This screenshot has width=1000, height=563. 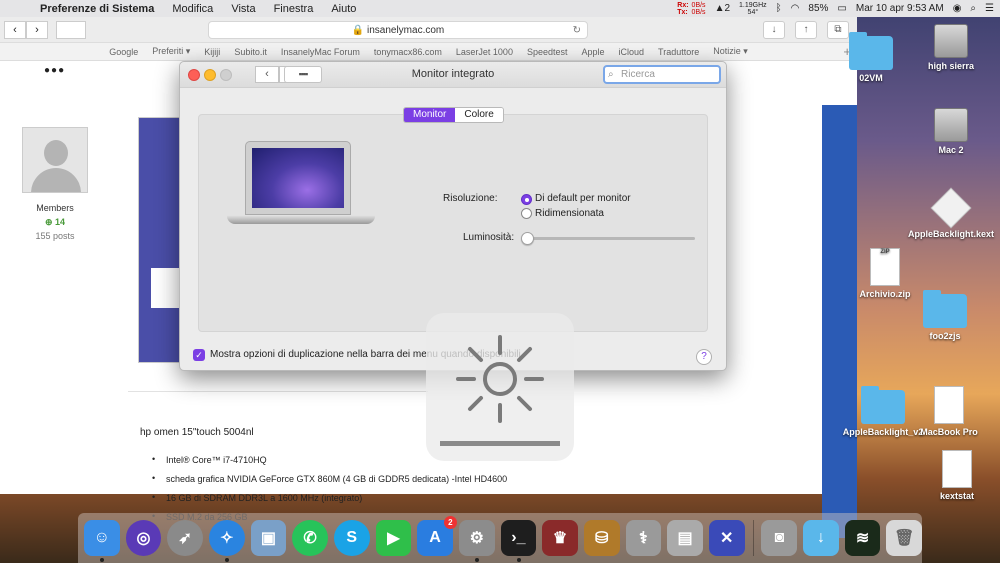 I want to click on fav-preferiti: Preferiti ▾, so click(x=171, y=51).